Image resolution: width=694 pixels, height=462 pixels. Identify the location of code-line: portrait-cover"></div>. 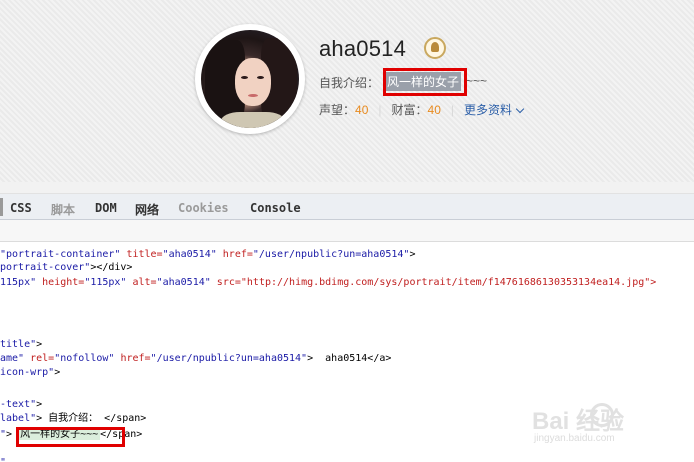
(66, 267).